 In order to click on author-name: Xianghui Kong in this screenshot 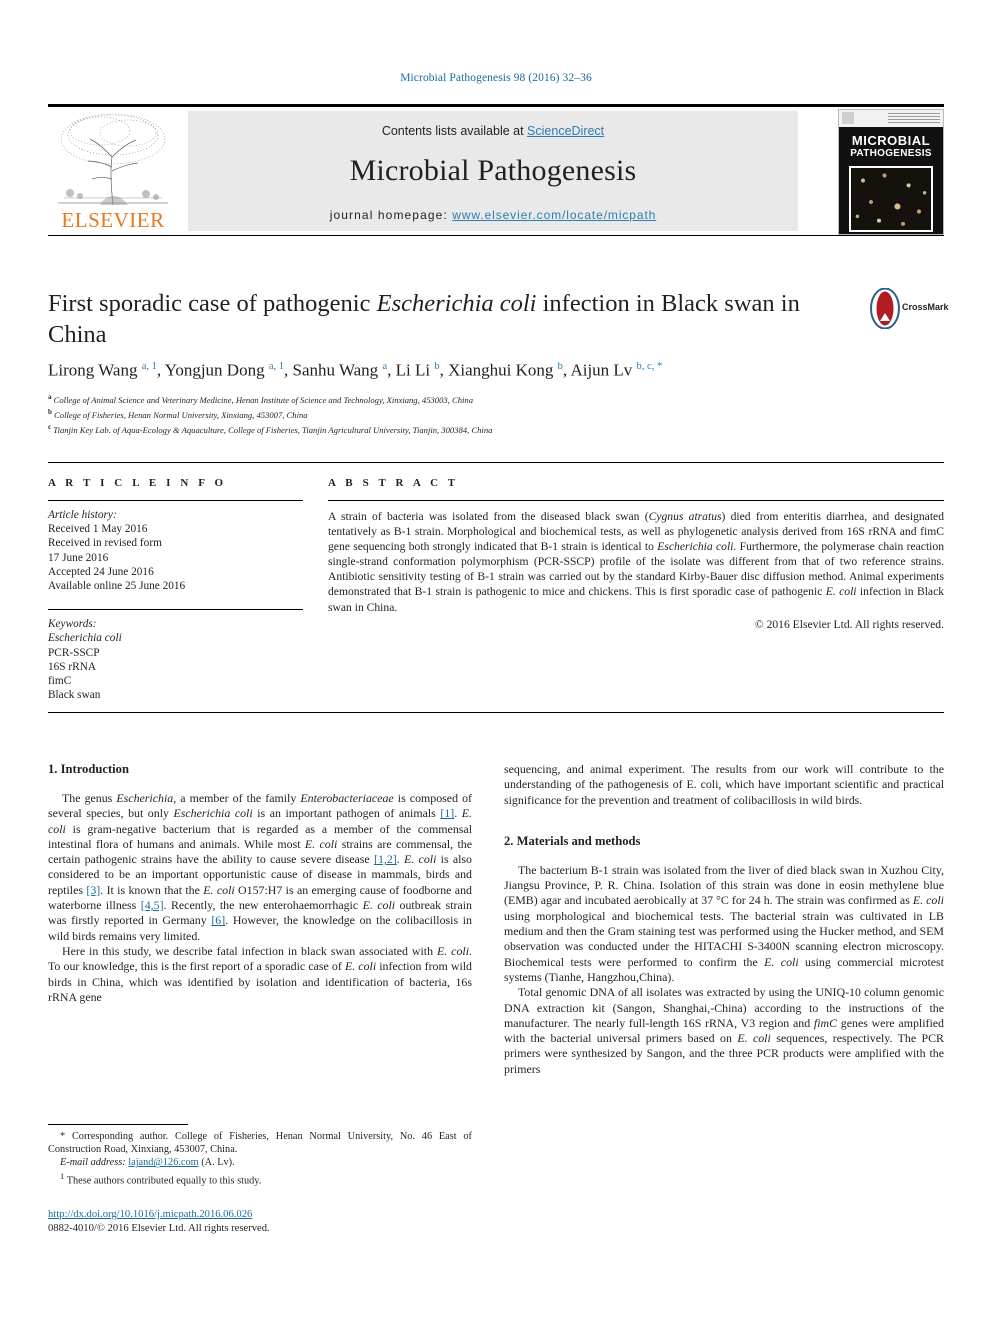, I will do `click(503, 370)`.